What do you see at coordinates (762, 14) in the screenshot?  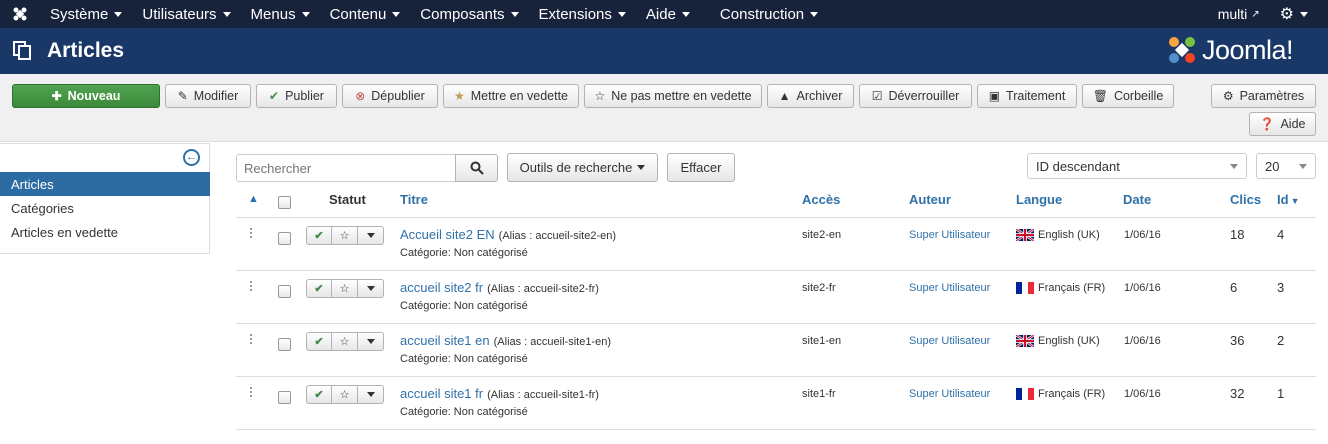 I see `menu-construction-label: Construction` at bounding box center [762, 14].